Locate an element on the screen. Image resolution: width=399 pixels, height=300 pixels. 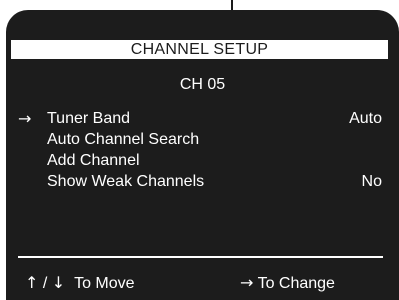
down-arrow-icon: ↓ is located at coordinates (58, 282).